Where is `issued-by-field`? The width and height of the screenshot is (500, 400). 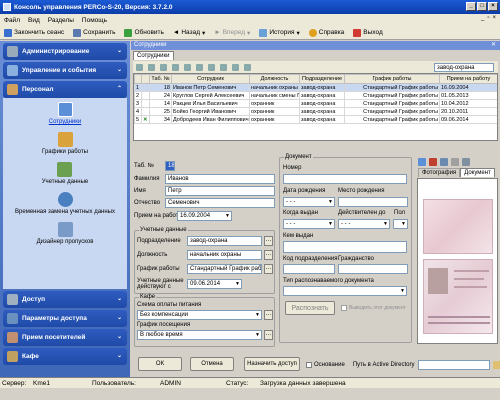
issued-by-field is located at coordinates (345, 247).